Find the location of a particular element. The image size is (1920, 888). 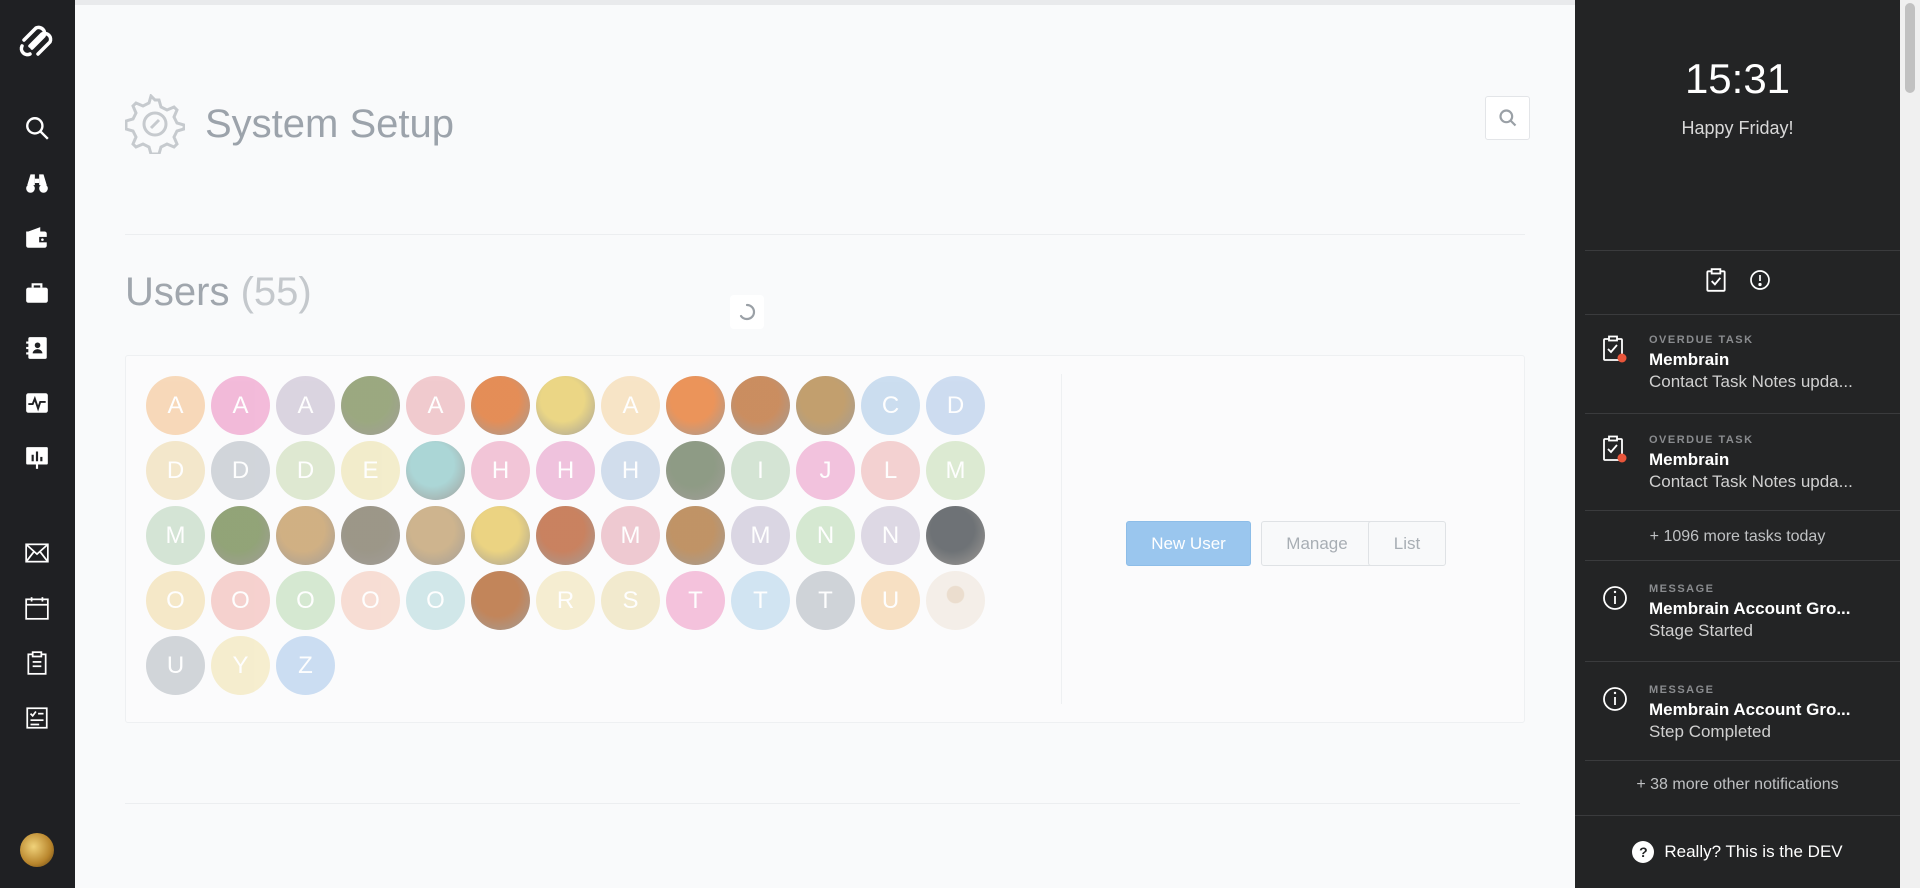

search-icon is located at coordinates (37, 128).